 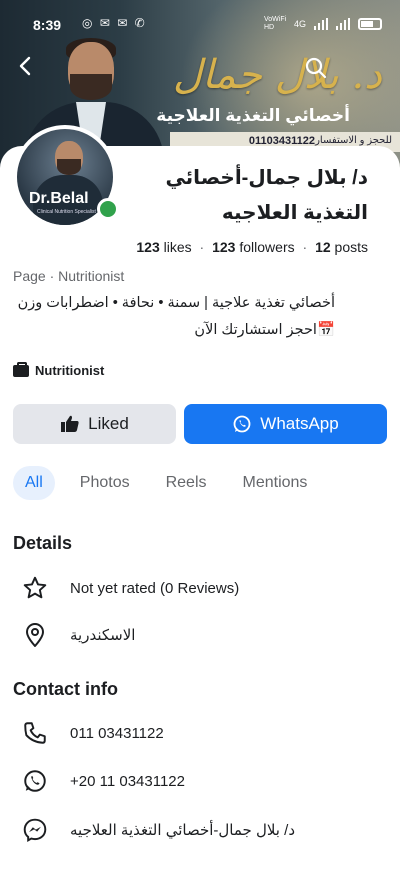 I want to click on tab-reels: Reels, so click(x=186, y=483).